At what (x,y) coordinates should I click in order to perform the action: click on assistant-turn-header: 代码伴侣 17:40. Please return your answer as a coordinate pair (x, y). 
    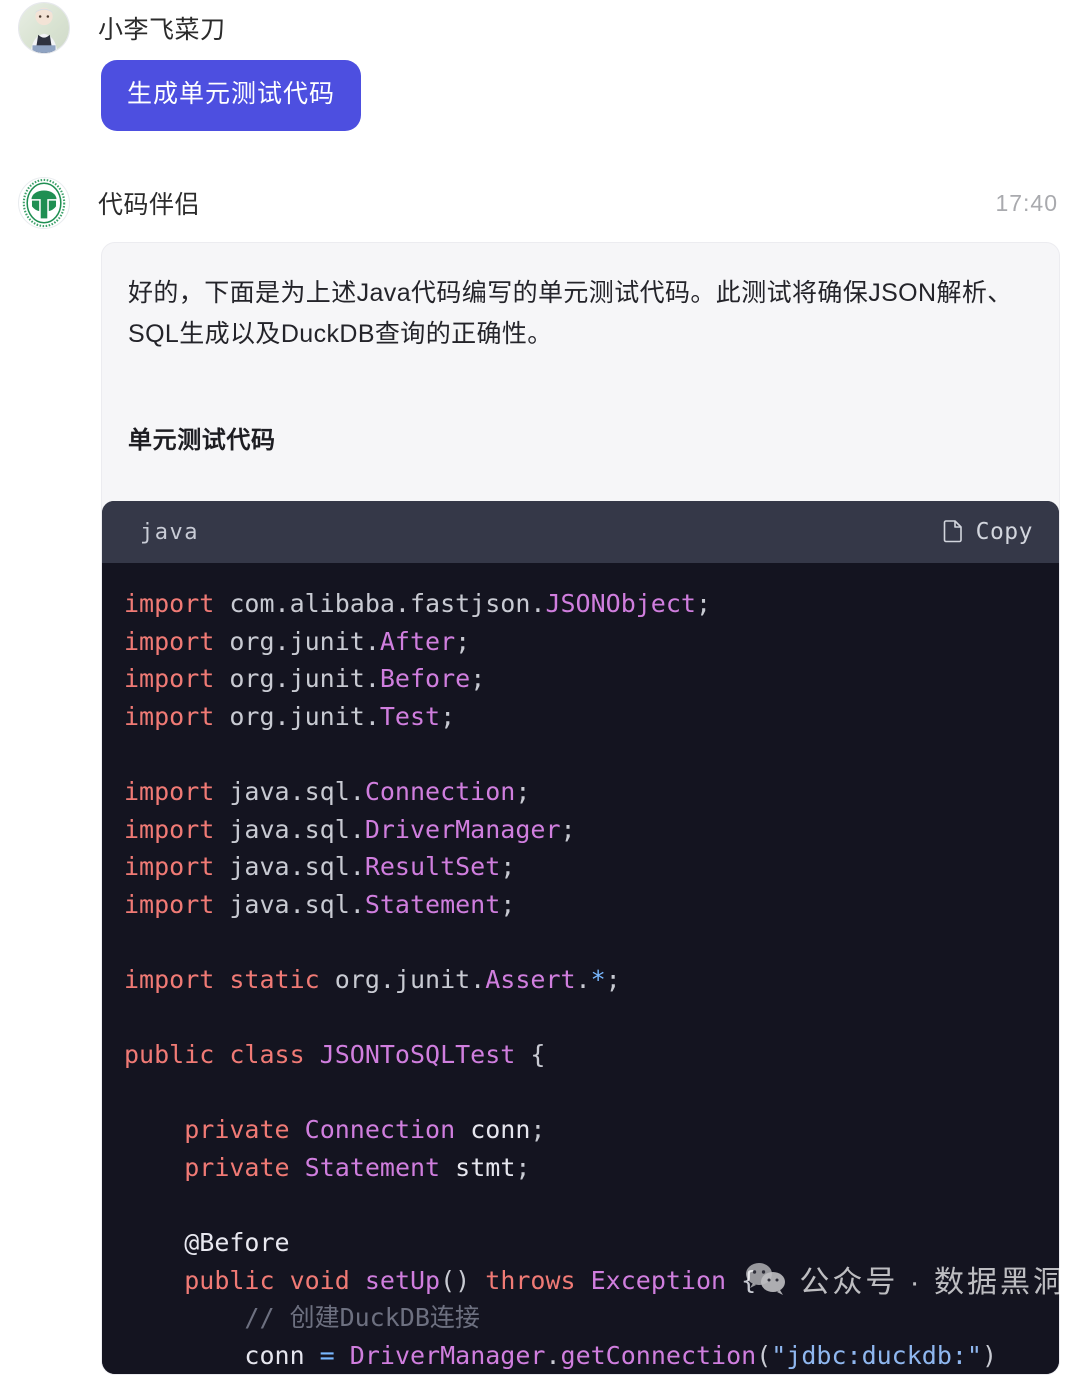
    Looking at the image, I should click on (540, 203).